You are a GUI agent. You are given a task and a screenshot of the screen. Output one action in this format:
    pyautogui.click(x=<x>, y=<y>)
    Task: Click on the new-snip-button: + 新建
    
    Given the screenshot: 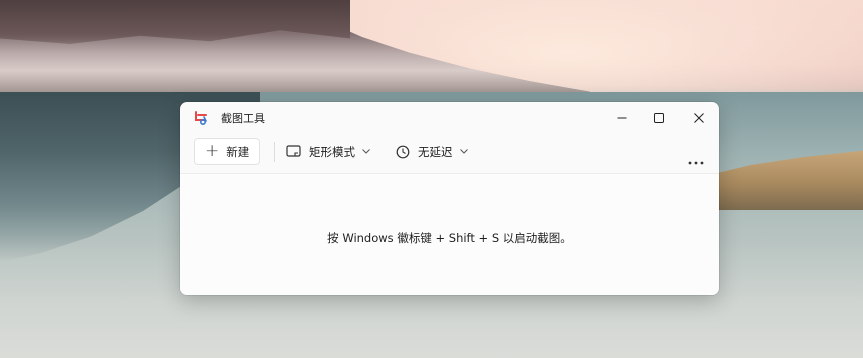 What is the action you would take?
    pyautogui.click(x=227, y=151)
    